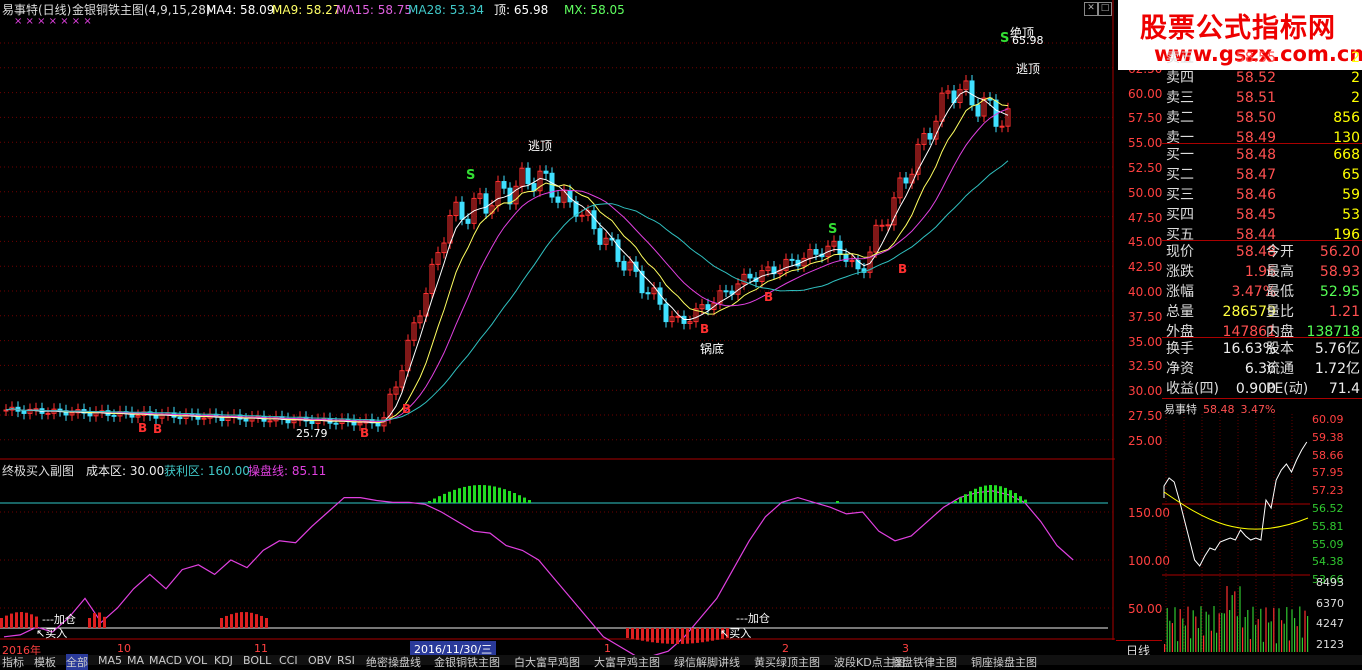 Image resolution: width=1362 pixels, height=670 pixels. What do you see at coordinates (1180, 272) in the screenshot?
I see `stat-label: 涨跌` at bounding box center [1180, 272].